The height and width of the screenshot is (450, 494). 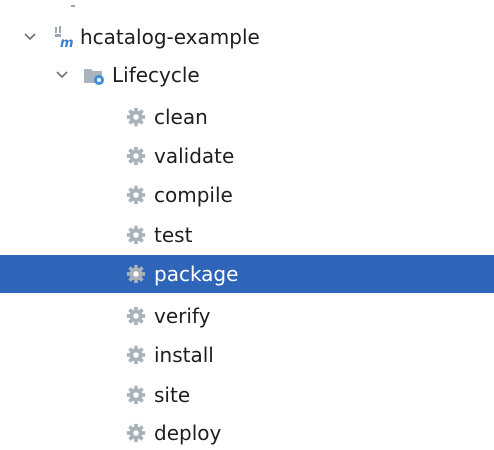 What do you see at coordinates (247, 395) in the screenshot?
I see `tree-node-goal-site: site` at bounding box center [247, 395].